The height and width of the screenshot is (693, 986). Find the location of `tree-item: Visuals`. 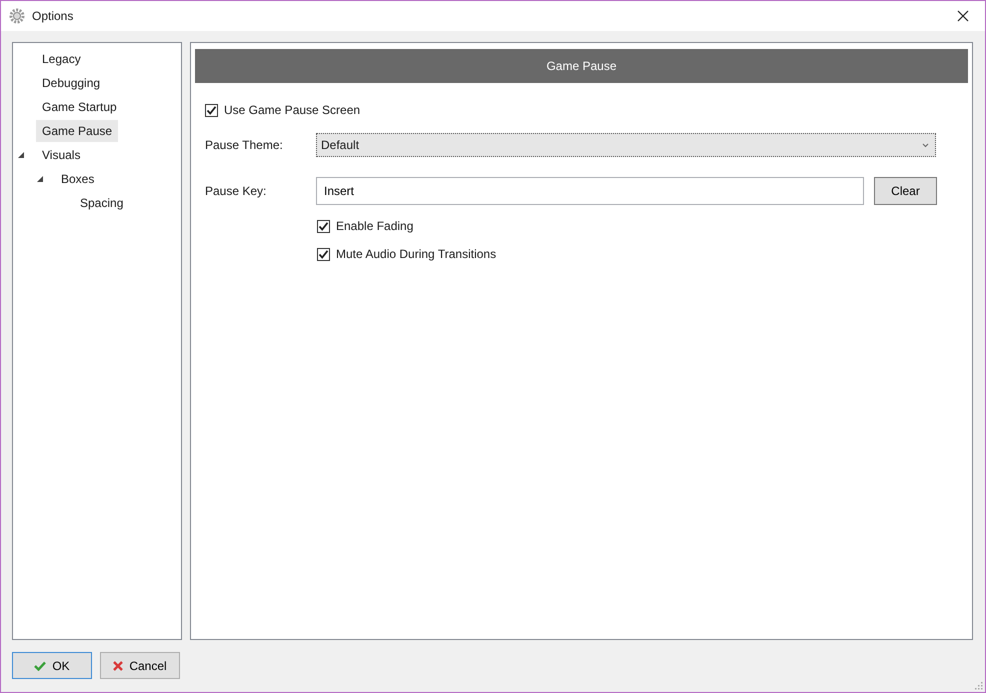

tree-item: Visuals is located at coordinates (61, 155).